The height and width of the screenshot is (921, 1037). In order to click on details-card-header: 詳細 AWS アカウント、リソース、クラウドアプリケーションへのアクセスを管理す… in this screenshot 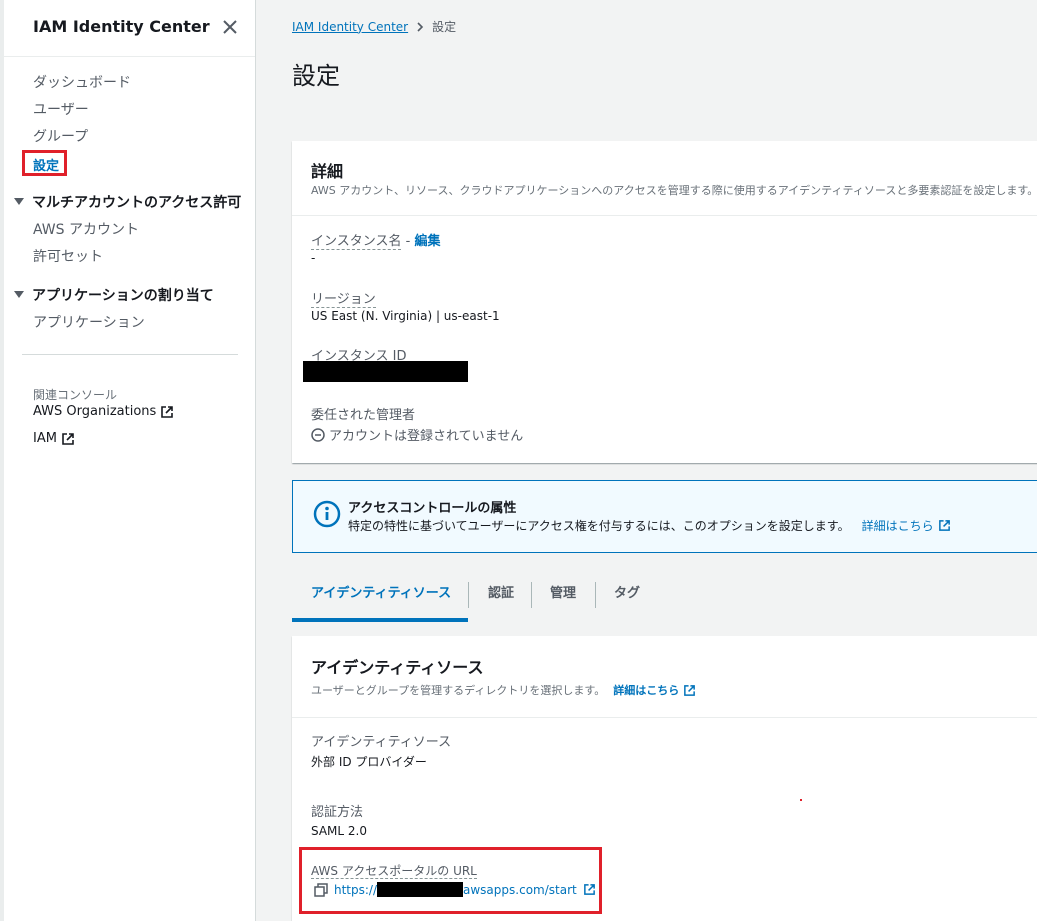, I will do `click(664, 178)`.